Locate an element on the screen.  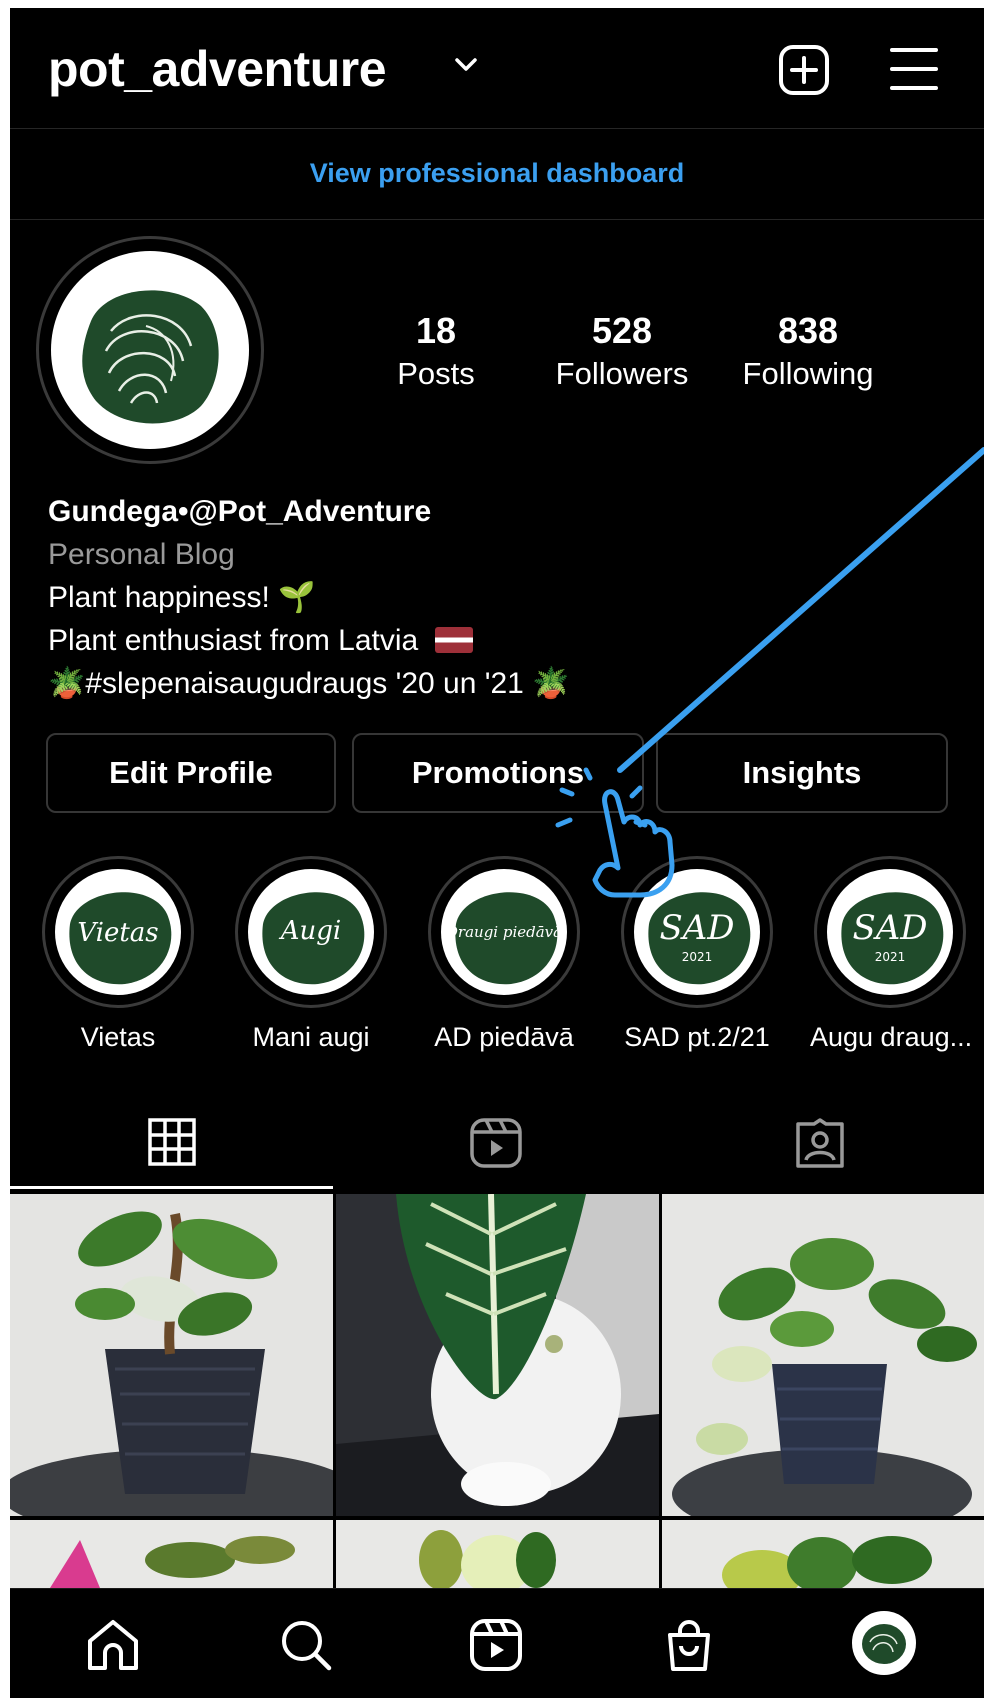
highlight-cover: Draugi piedāvā is located at coordinates (504, 932).